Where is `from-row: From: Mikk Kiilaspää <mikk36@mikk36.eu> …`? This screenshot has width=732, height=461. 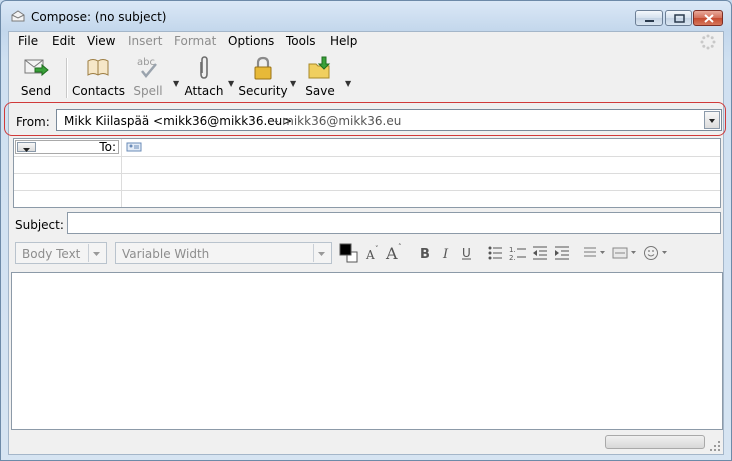 from-row: From: Mikk Kiilaspää <mikk36@mikk36.eu> … is located at coordinates (365, 119).